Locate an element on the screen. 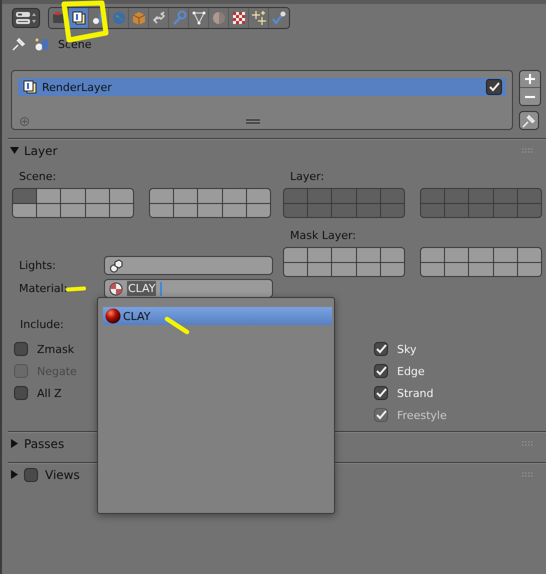 This screenshot has width=546, height=574. plus-icon is located at coordinates (530, 79).